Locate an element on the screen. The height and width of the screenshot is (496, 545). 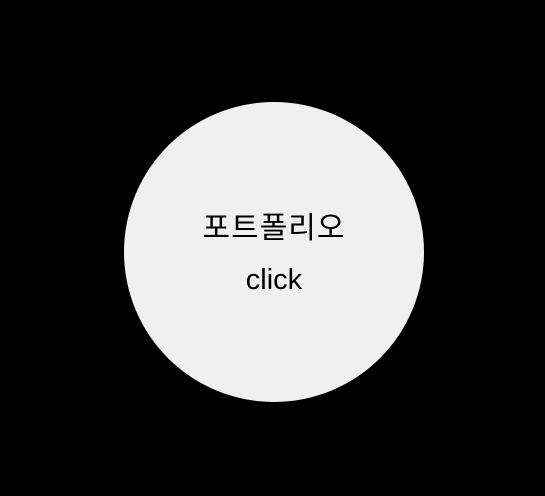
portfolio-title: 포트폴리오 is located at coordinates (274, 228).